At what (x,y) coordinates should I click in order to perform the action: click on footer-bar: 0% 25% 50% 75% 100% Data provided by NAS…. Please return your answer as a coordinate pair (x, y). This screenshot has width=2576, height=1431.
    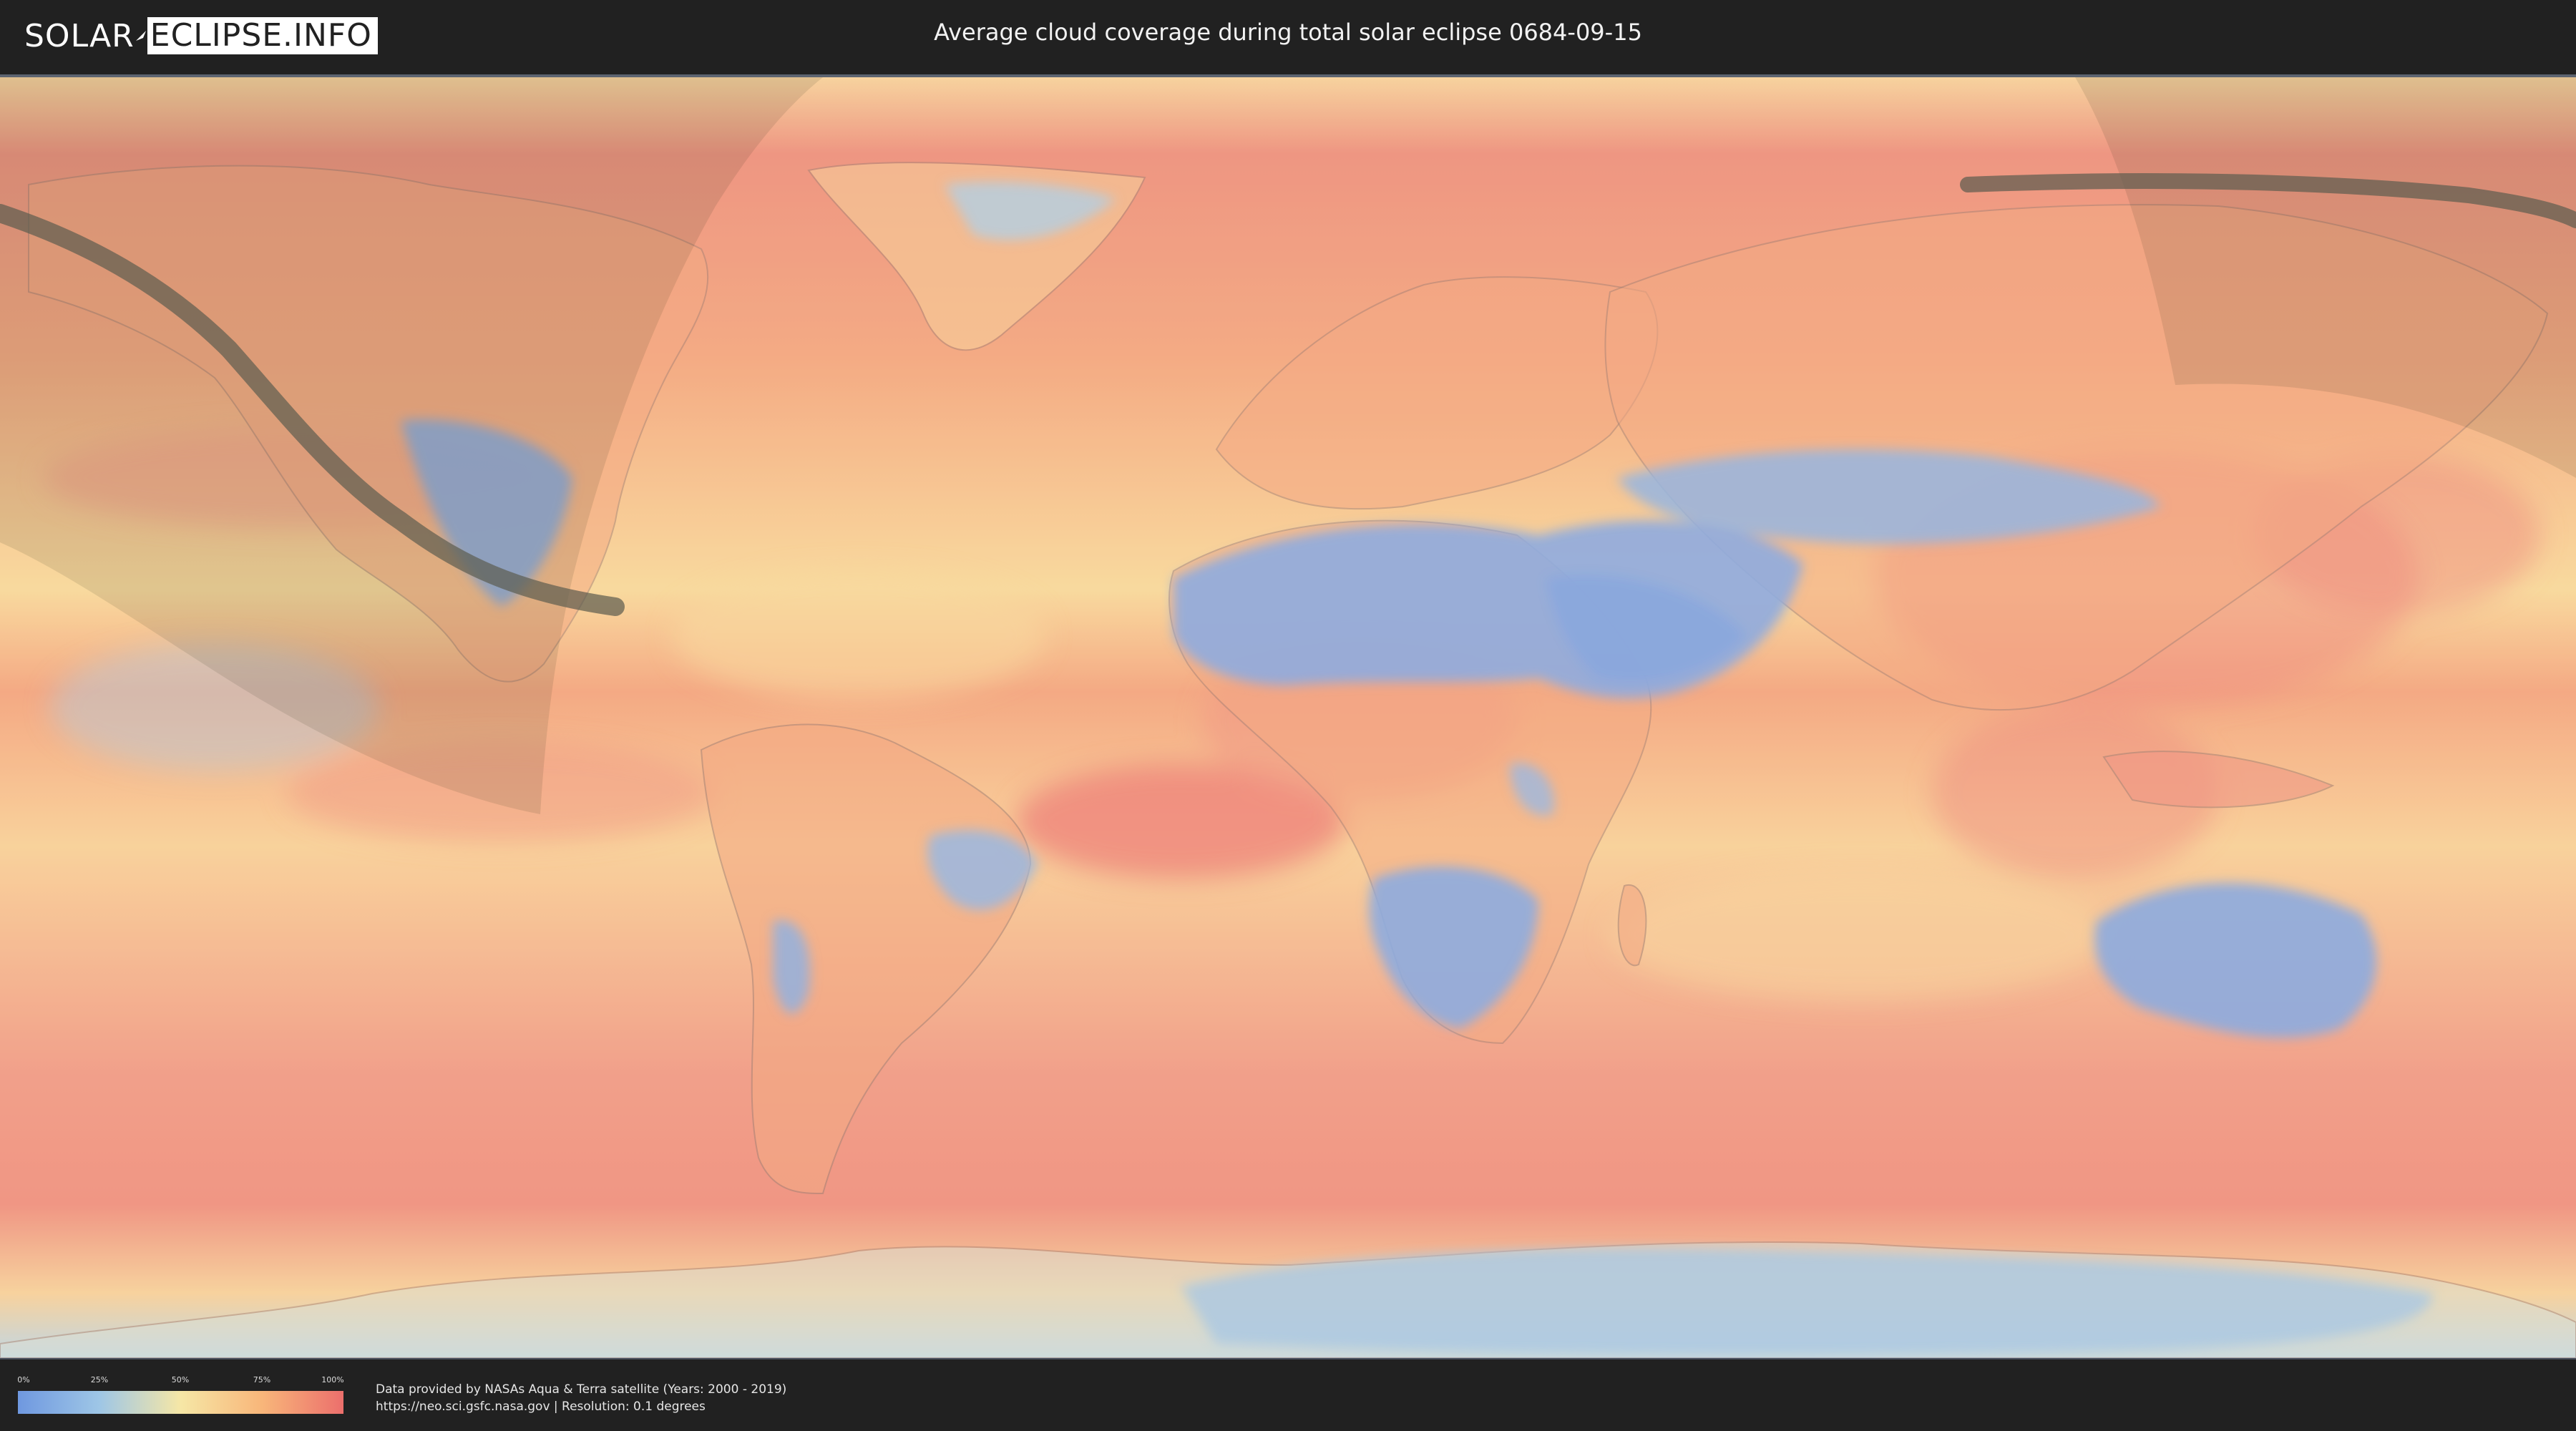
    Looking at the image, I should click on (1288, 1395).